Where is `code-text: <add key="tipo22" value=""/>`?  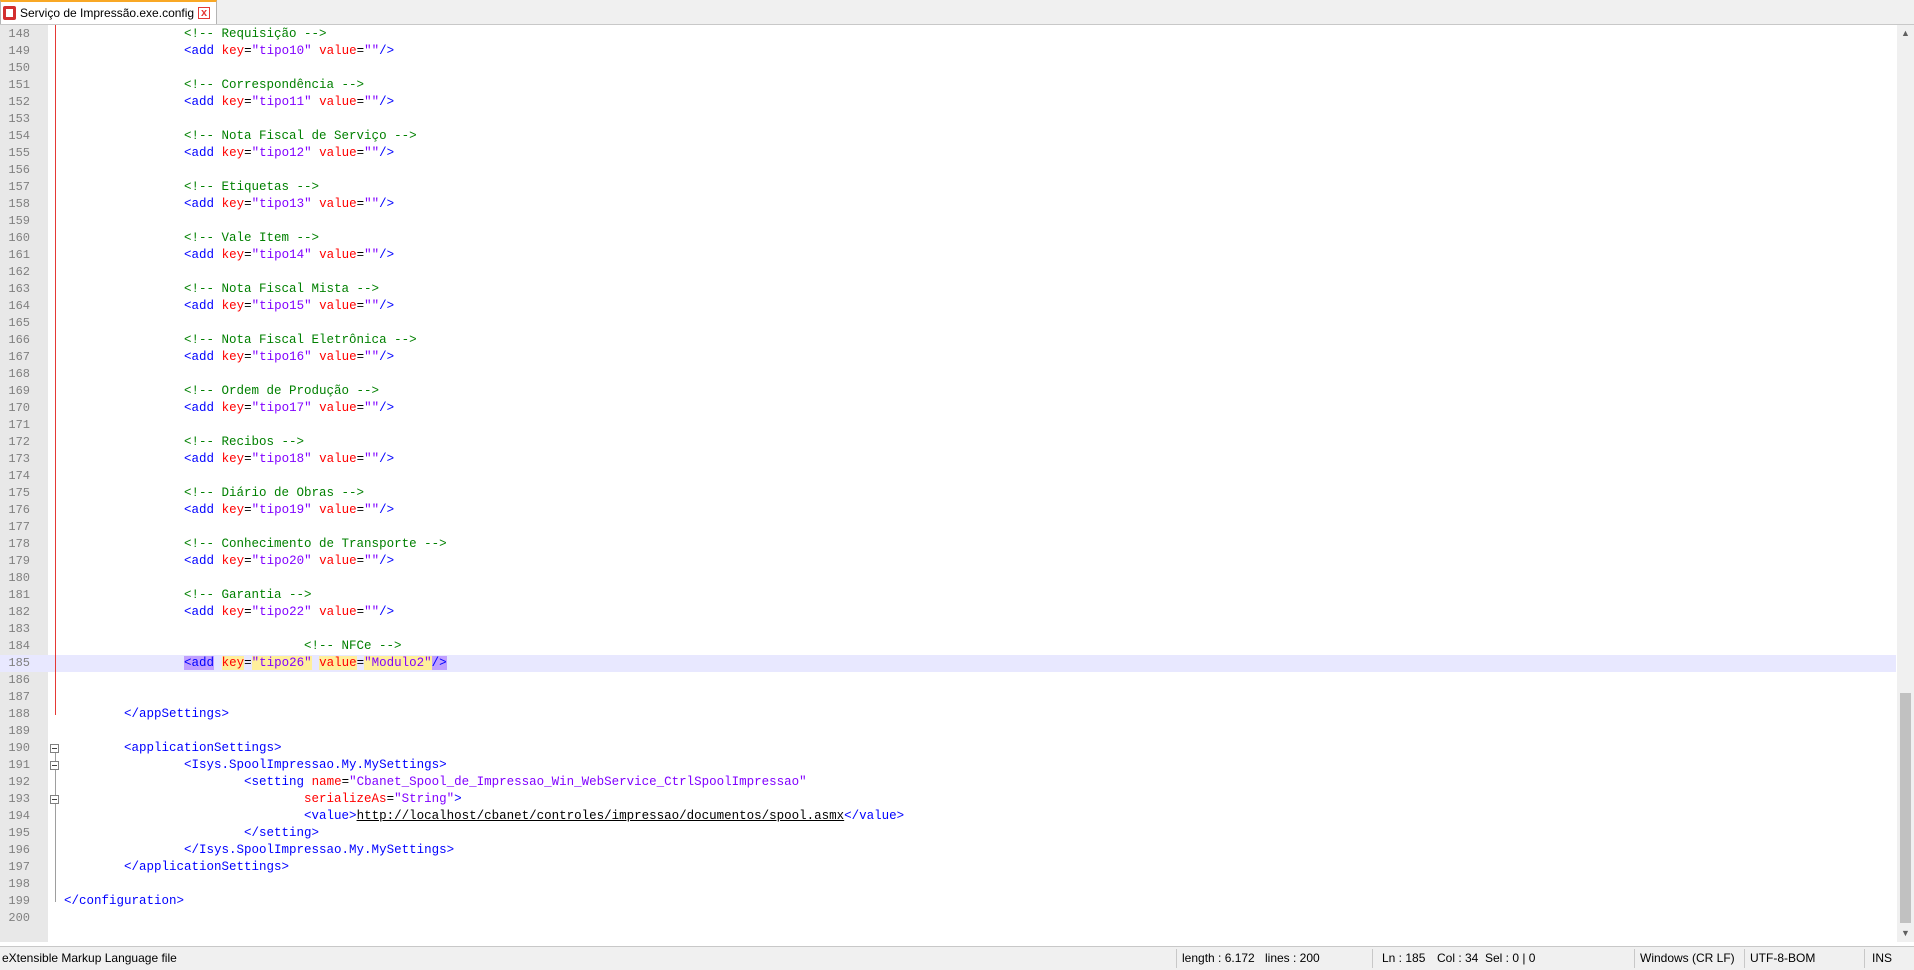 code-text: <add key="tipo22" value=""/> is located at coordinates (229, 612).